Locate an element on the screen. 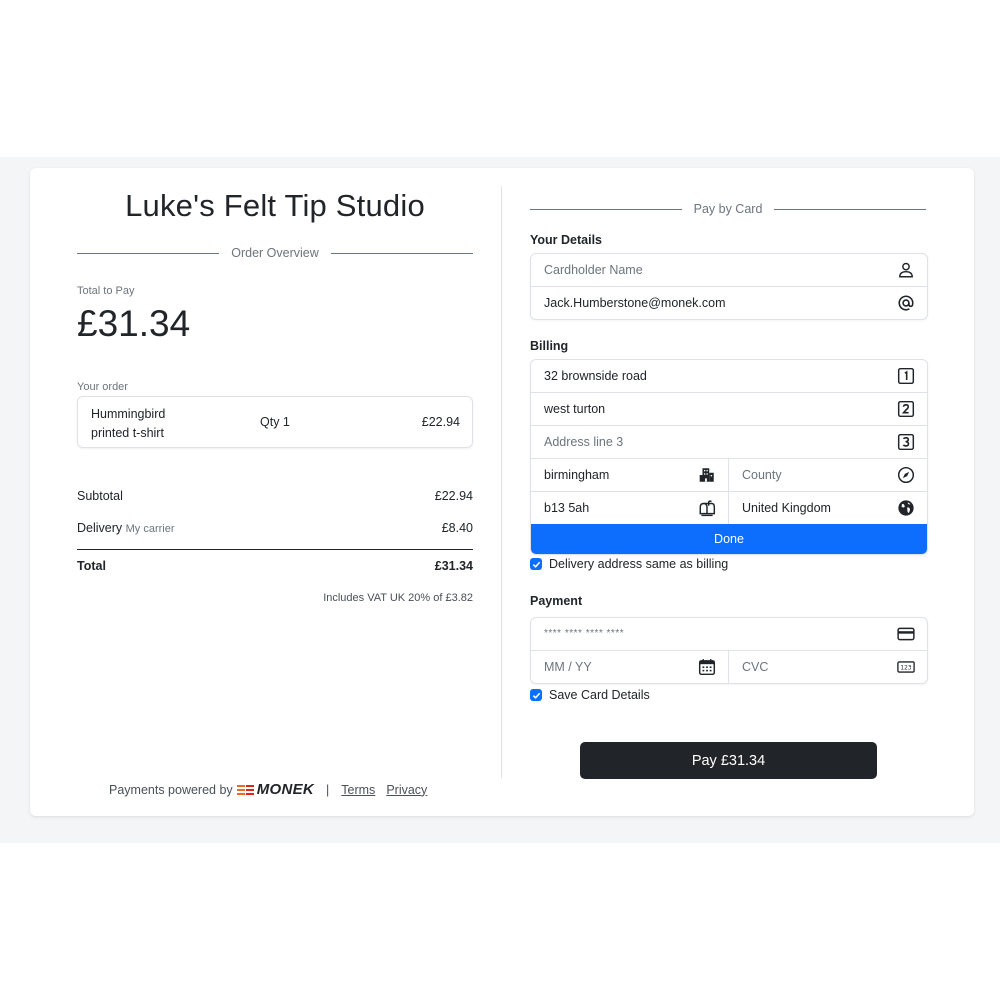 The width and height of the screenshot is (1000, 1000). address-line-1-value: 32 brownside road is located at coordinates (595, 376).